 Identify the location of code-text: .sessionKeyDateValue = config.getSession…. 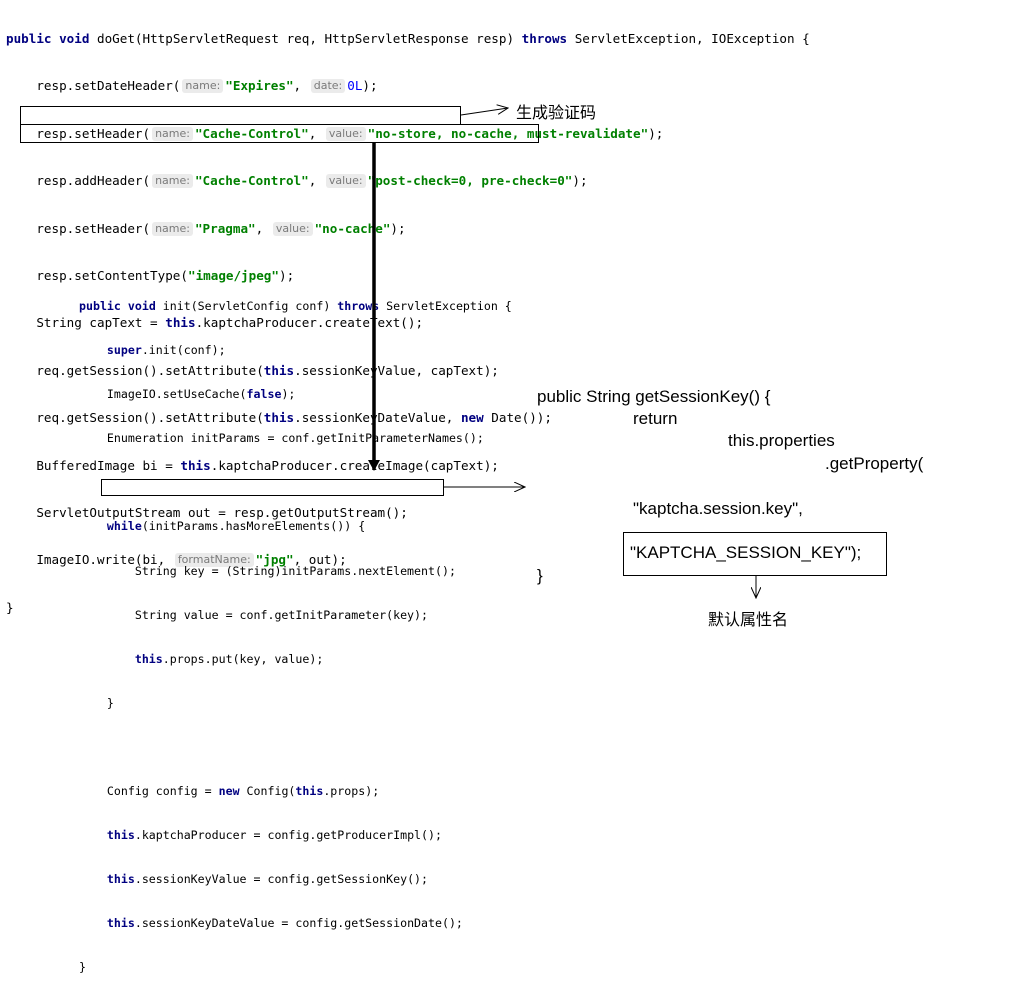
(298, 923).